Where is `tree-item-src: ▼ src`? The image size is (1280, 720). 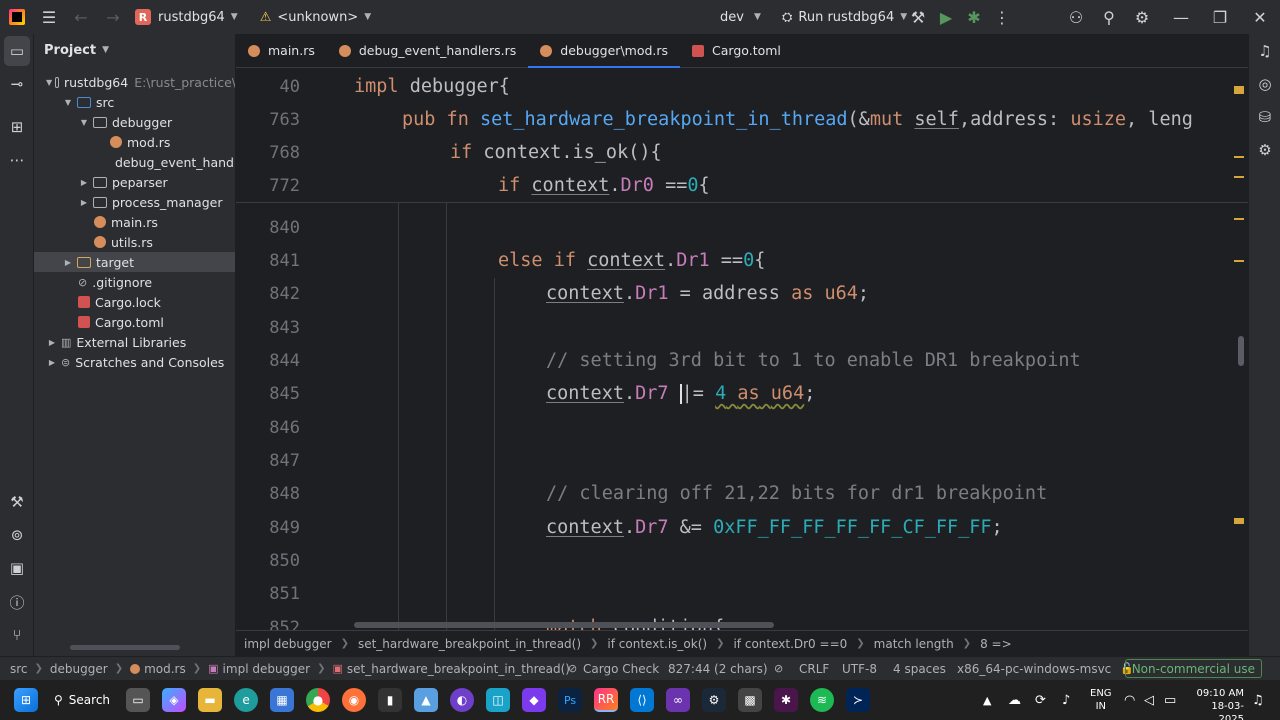
tree-item-src: ▼ src is located at coordinates (134, 102).